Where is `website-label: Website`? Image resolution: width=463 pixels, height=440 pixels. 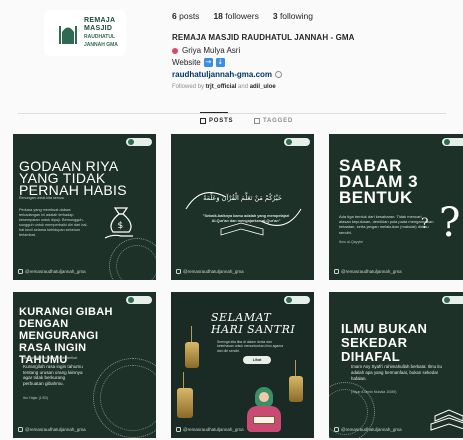 website-label: Website is located at coordinates (186, 62).